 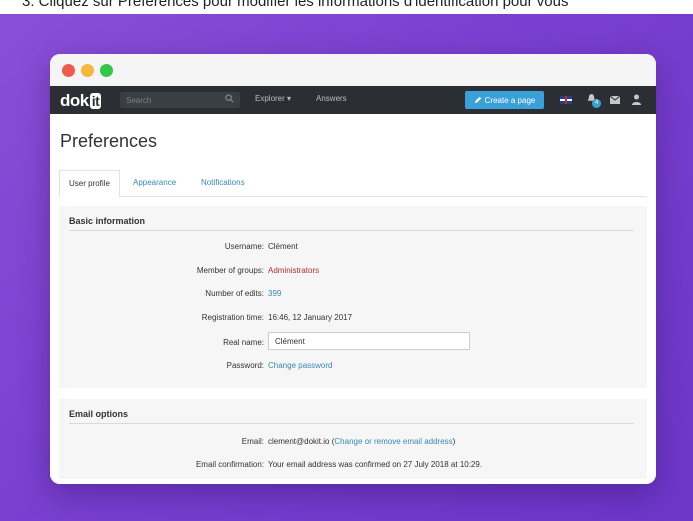 I want to click on username-label: Username:, so click(x=244, y=246).